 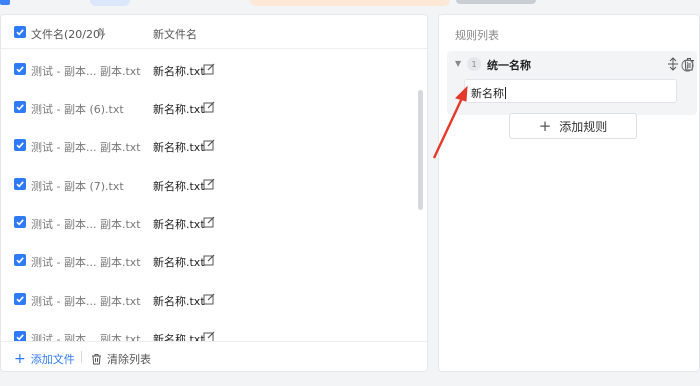 I want to click on drag-handle-icon, so click(x=673, y=64).